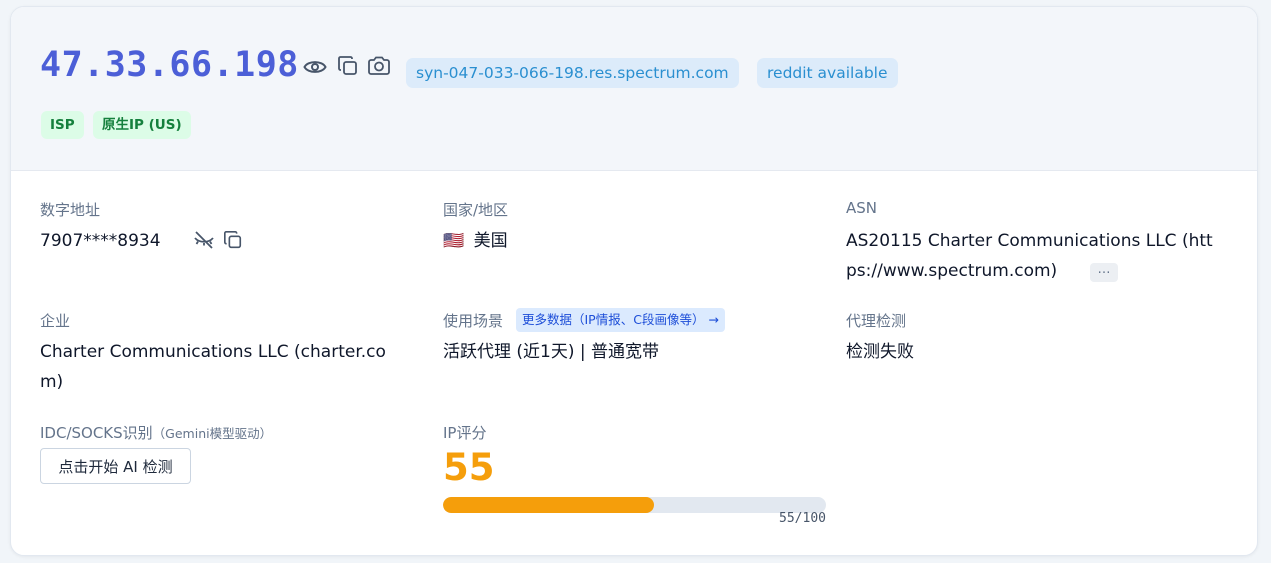  Describe the element at coordinates (204, 240) in the screenshot. I see `eye-off-icon` at that location.